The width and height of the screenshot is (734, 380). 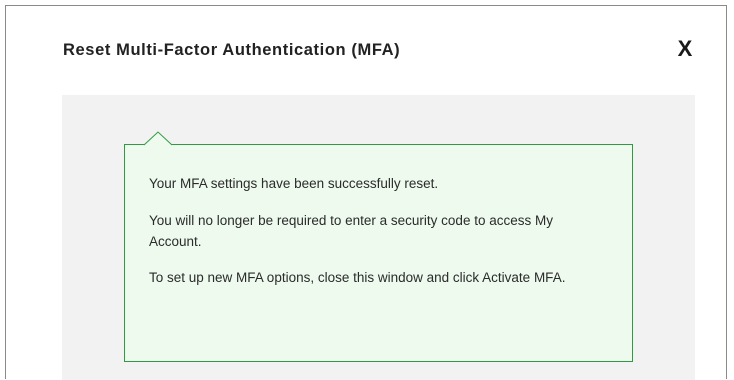 I want to click on callout-pointer-icon, so click(x=158, y=138).